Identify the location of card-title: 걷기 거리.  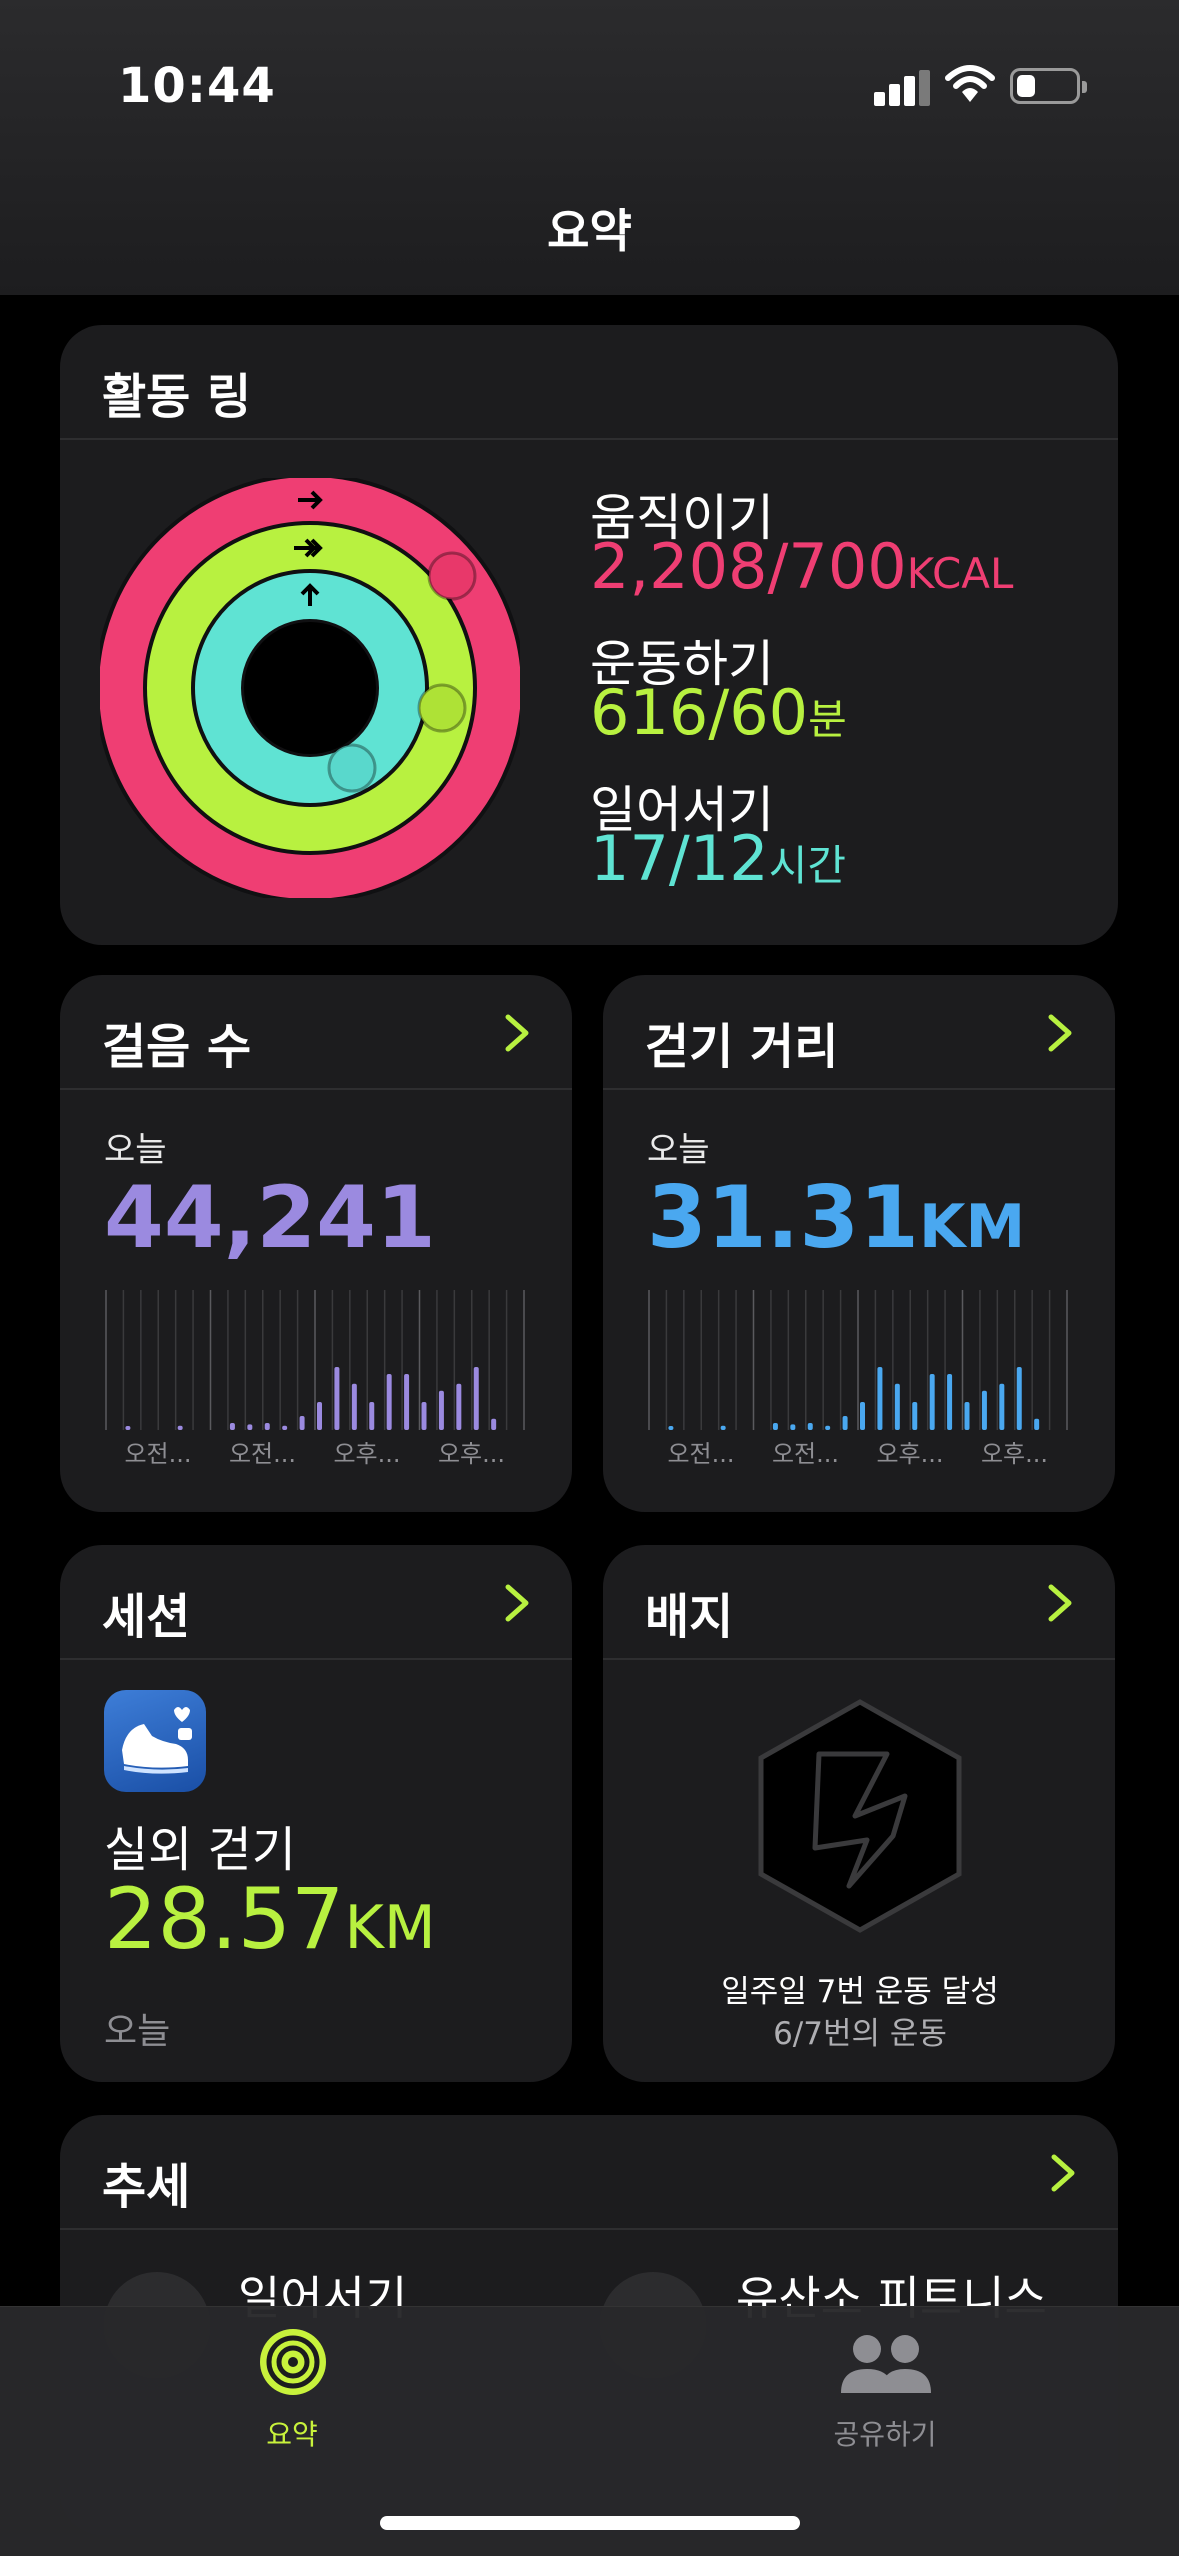
(742, 1047).